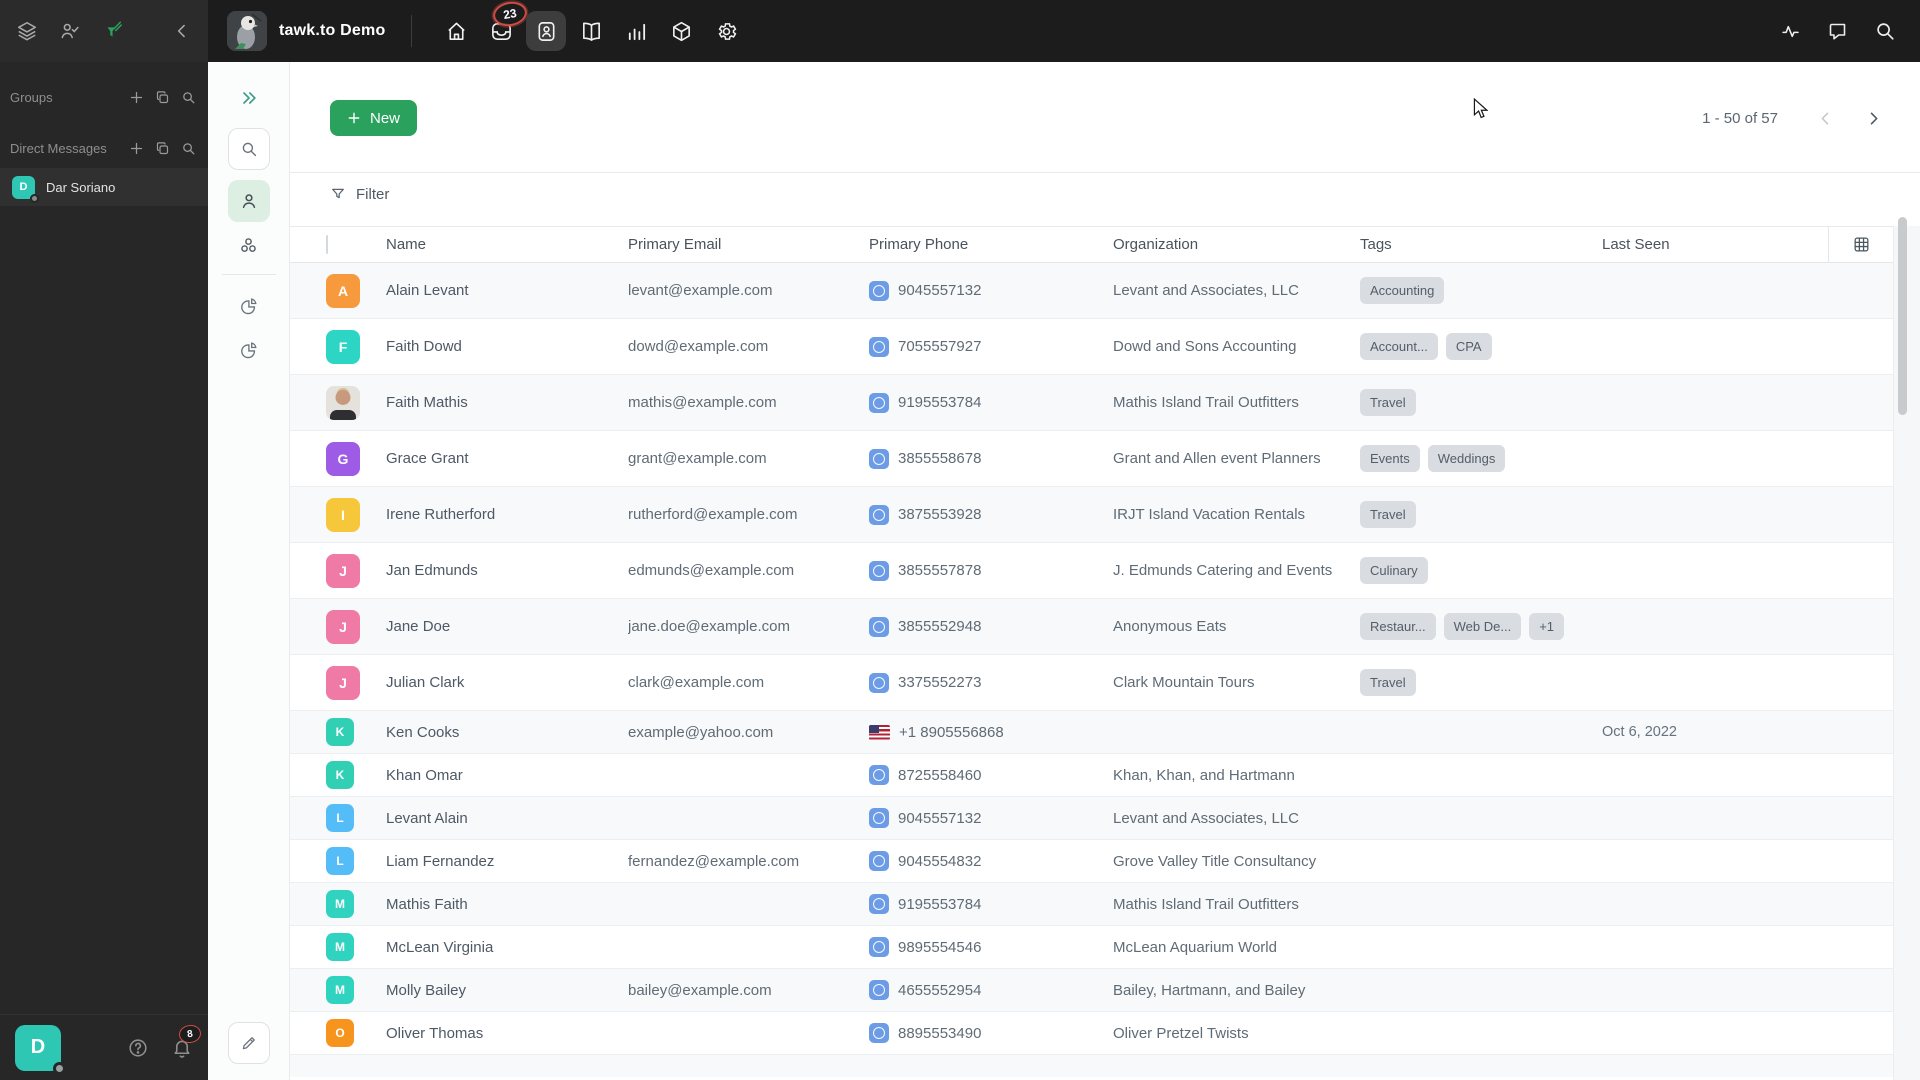 This screenshot has width=1920, height=1080. What do you see at coordinates (1825, 118) in the screenshot?
I see `prev-page-button` at bounding box center [1825, 118].